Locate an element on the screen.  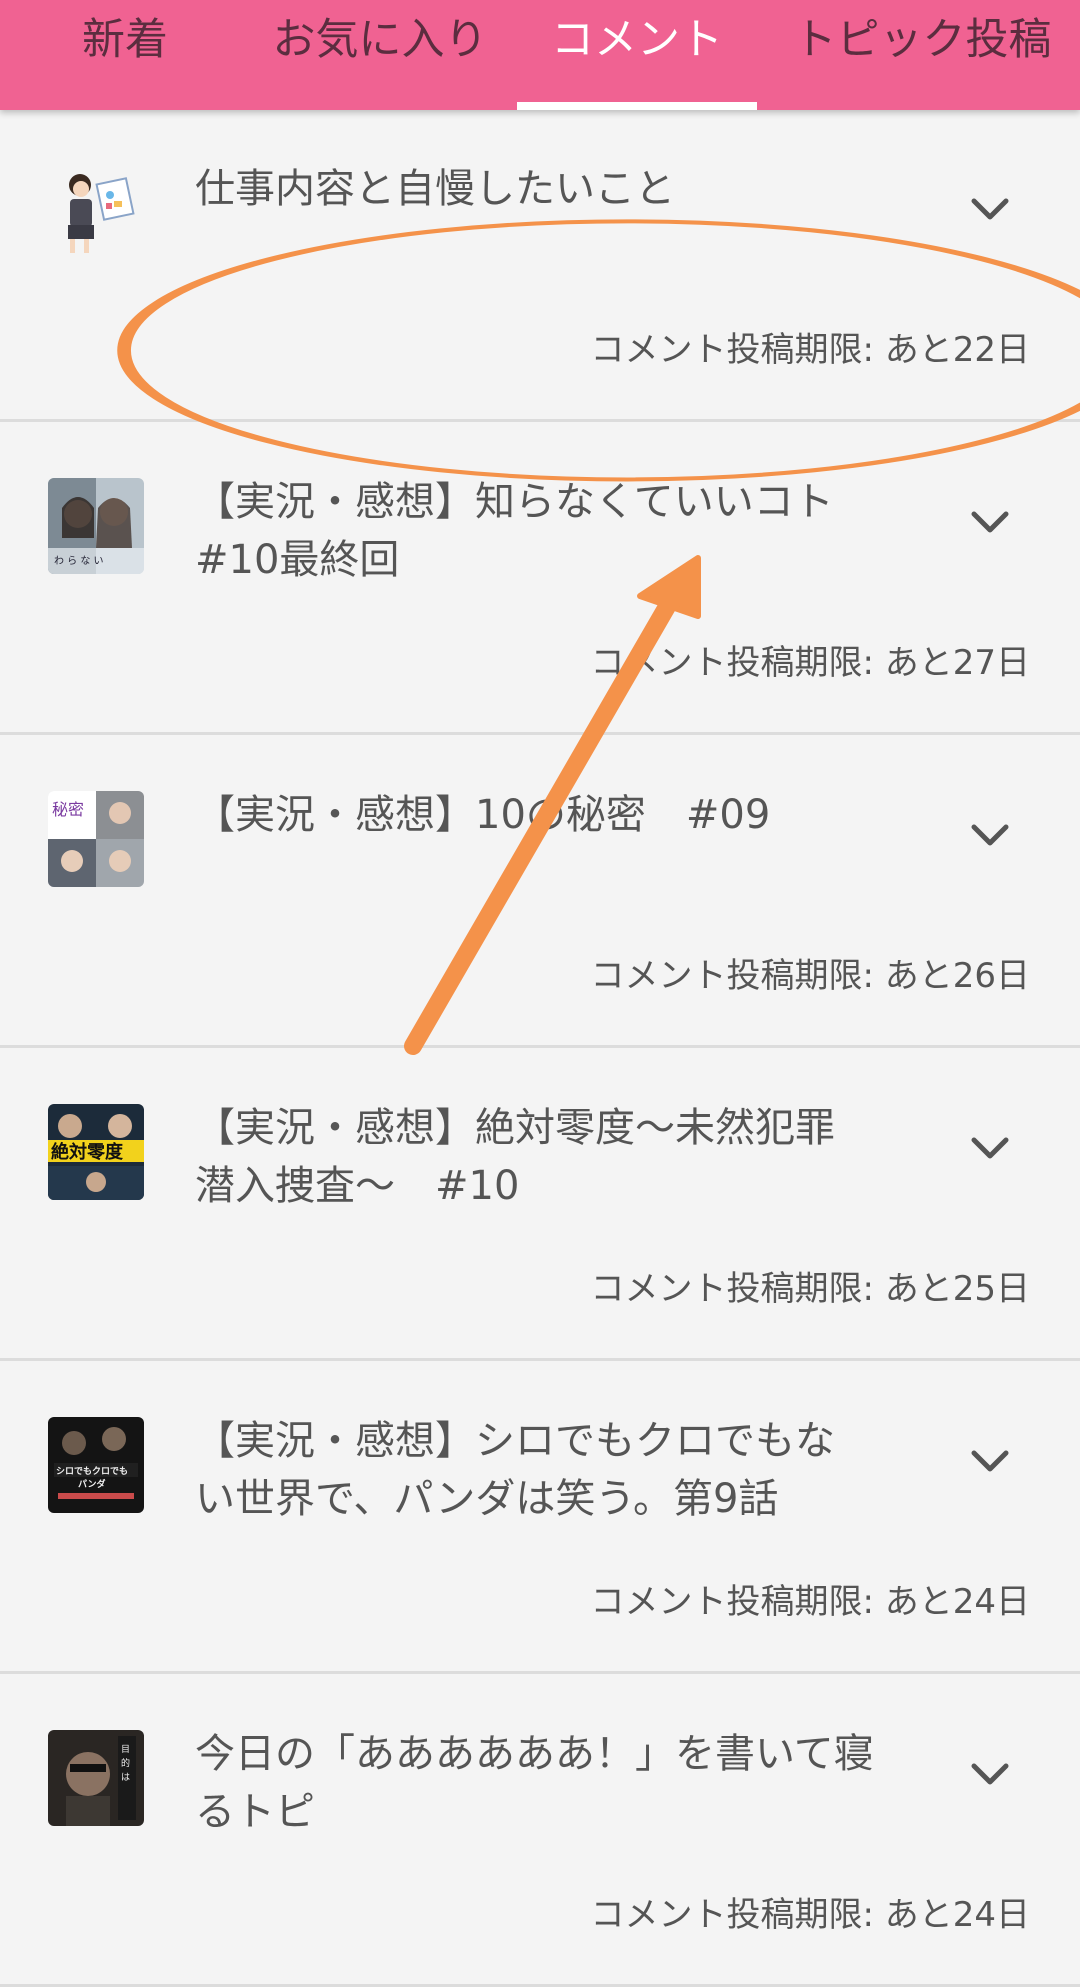
tab-bar: 新着 お気に入り コメント トピック投稿 is located at coordinates (540, 55).